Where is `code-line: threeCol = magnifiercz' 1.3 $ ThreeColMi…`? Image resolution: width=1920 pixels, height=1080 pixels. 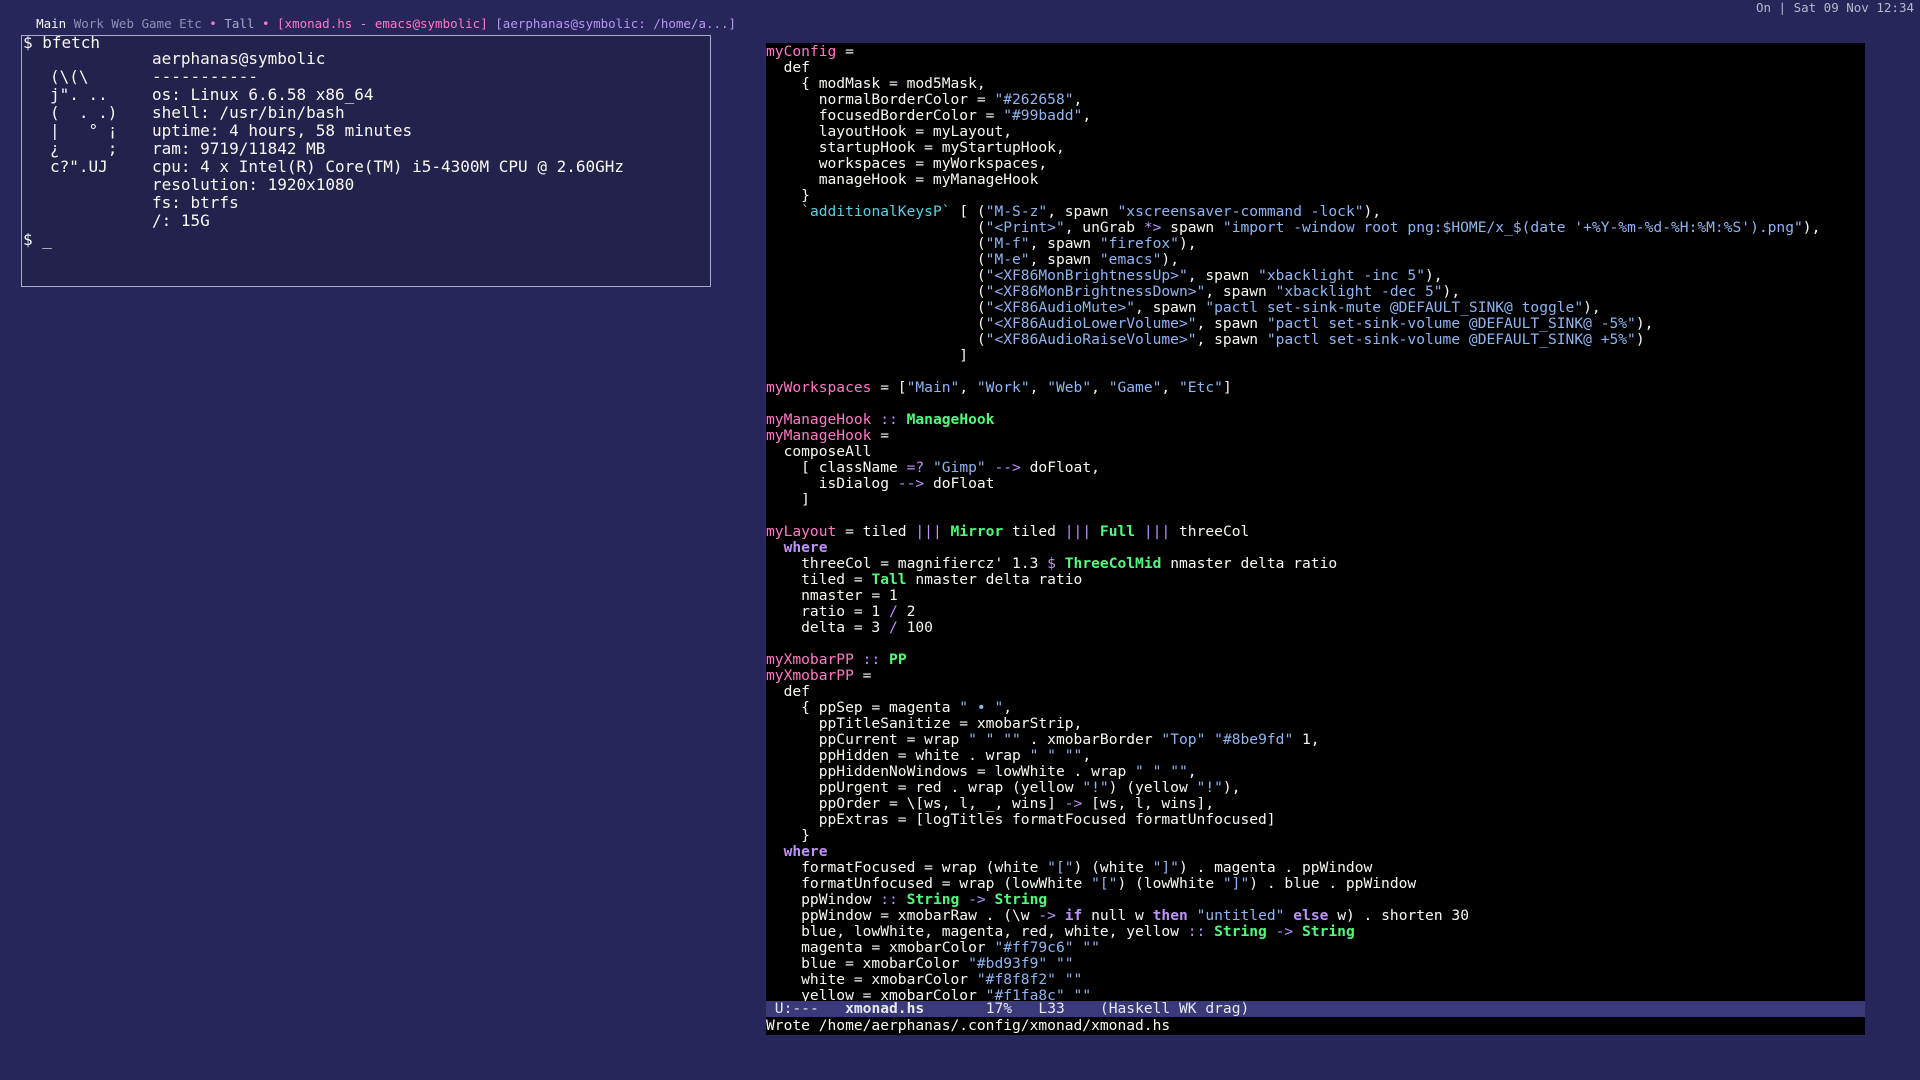
code-line: threeCol = magnifiercz' 1.3 $ ThreeColMi… is located at coordinates (1315, 564).